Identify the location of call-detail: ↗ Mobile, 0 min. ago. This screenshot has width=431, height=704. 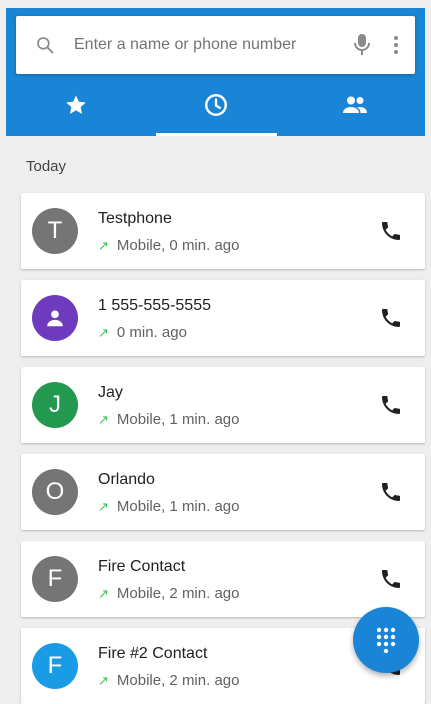
(168, 245).